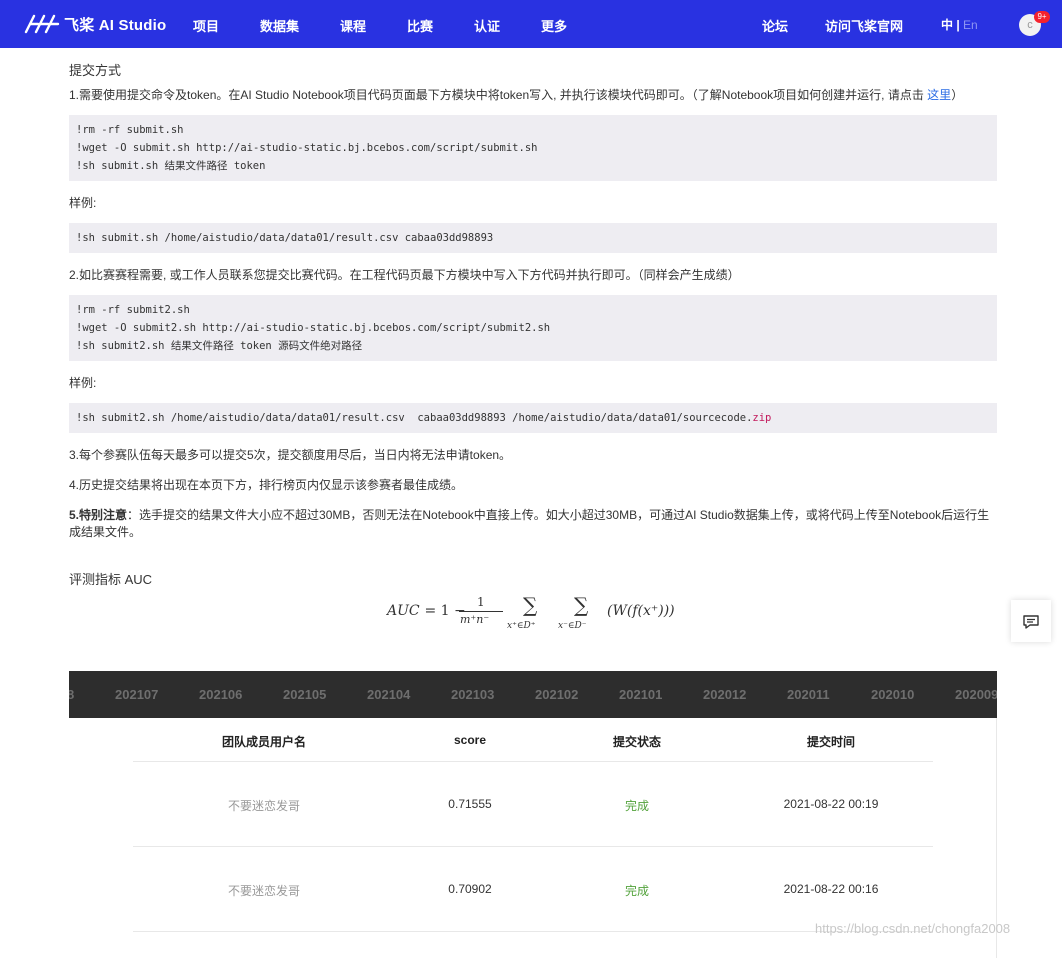 The width and height of the screenshot is (1062, 958). Describe the element at coordinates (220, 694) in the screenshot. I see `tab-period: 202106` at that location.